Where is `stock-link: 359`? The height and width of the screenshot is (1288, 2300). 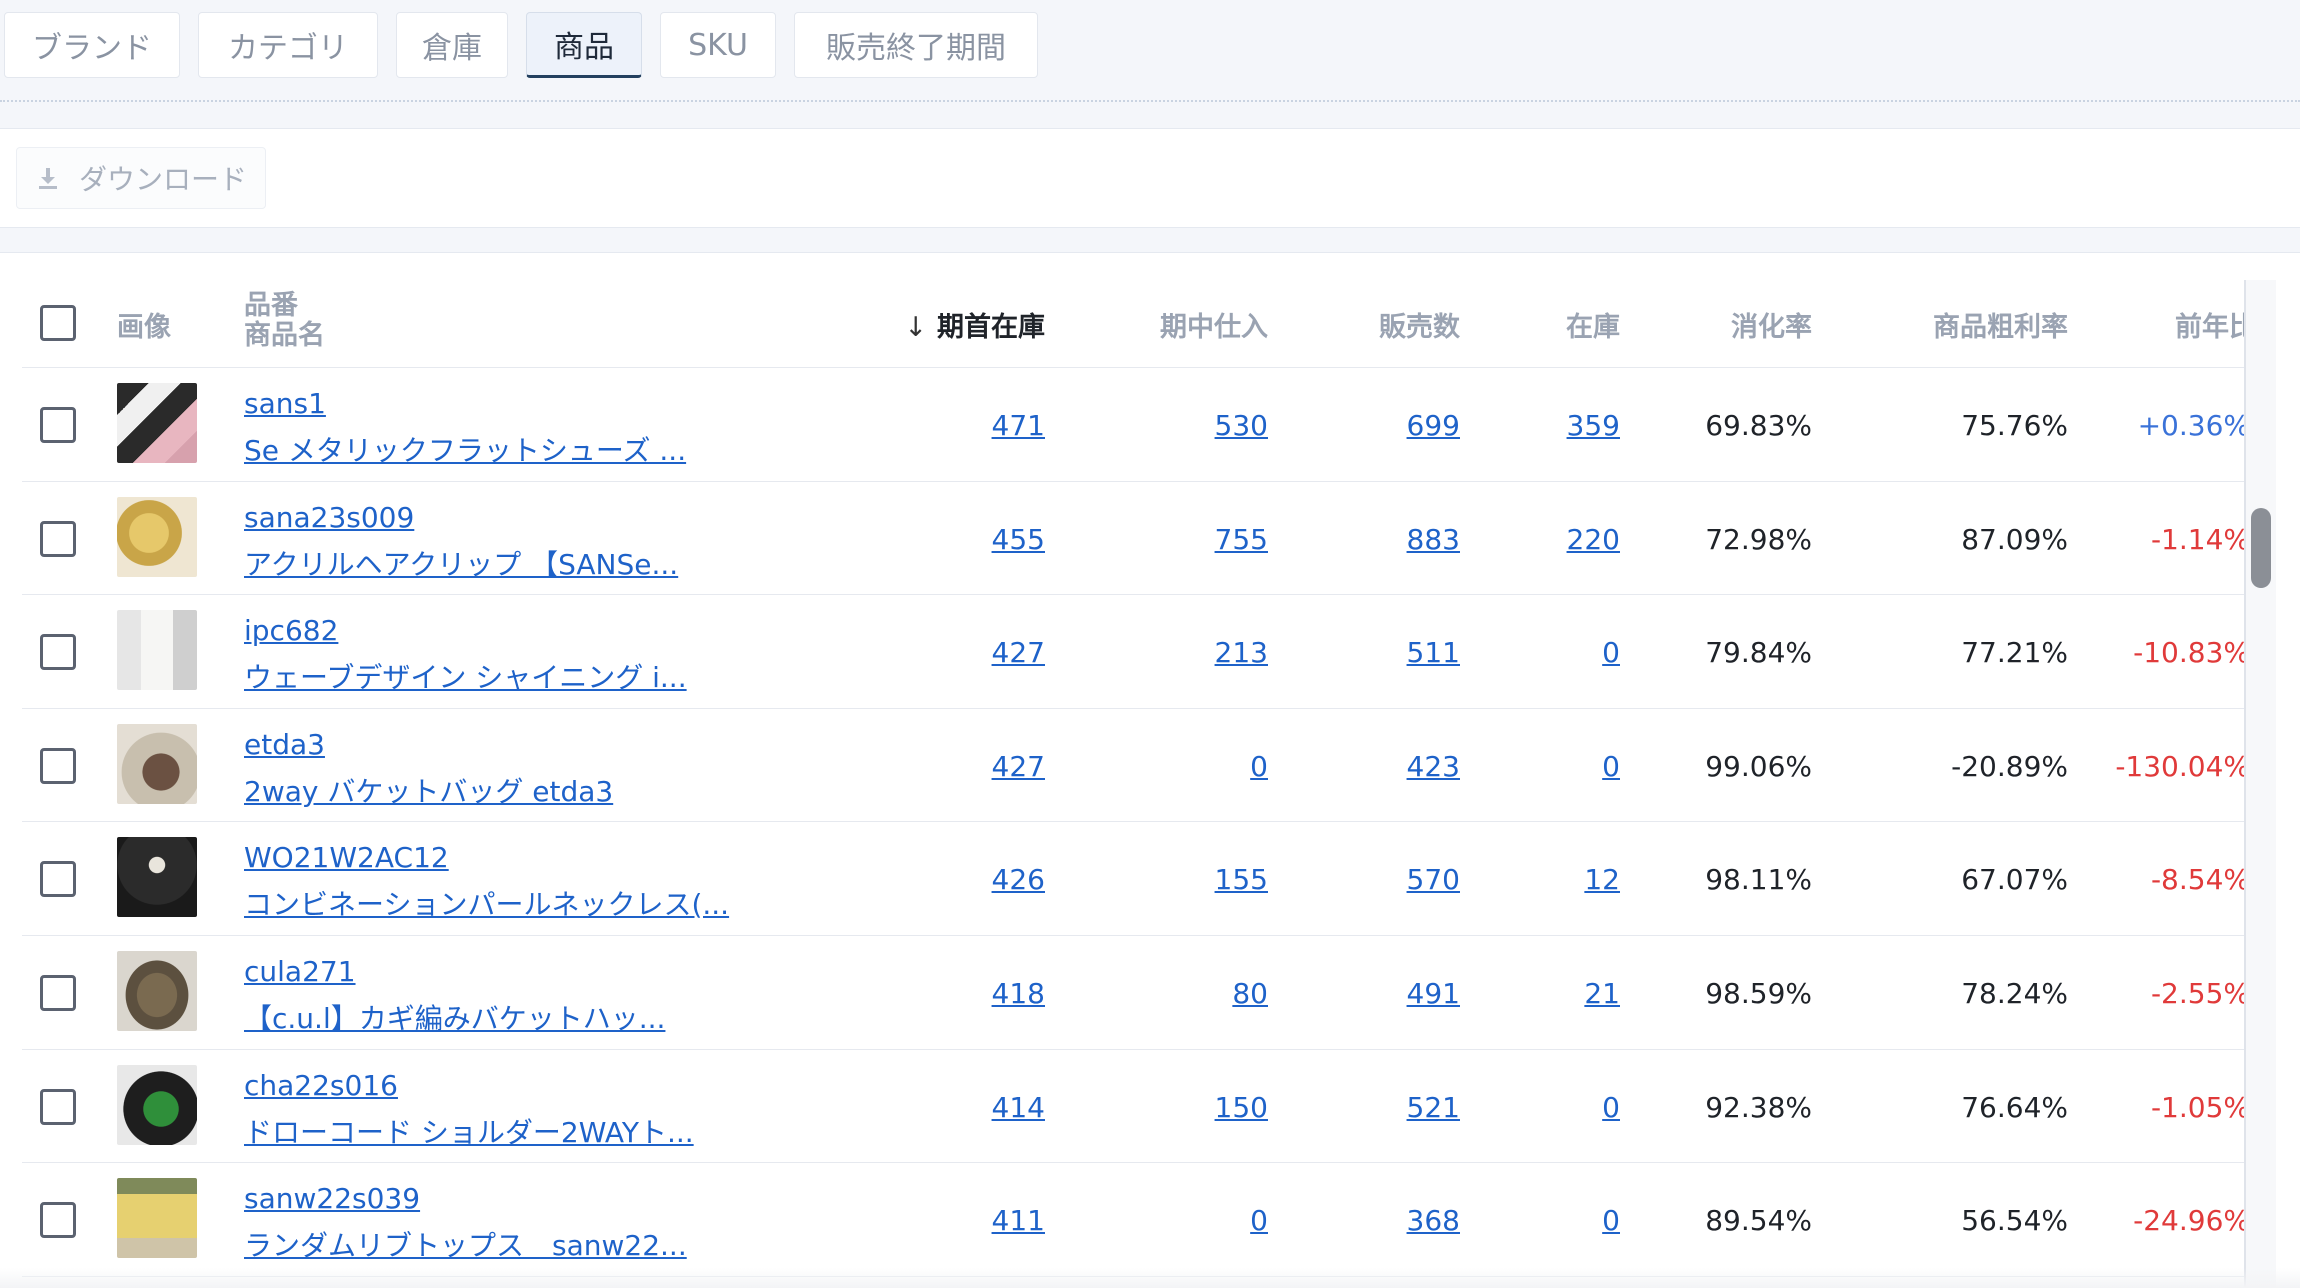 stock-link: 359 is located at coordinates (1593, 425).